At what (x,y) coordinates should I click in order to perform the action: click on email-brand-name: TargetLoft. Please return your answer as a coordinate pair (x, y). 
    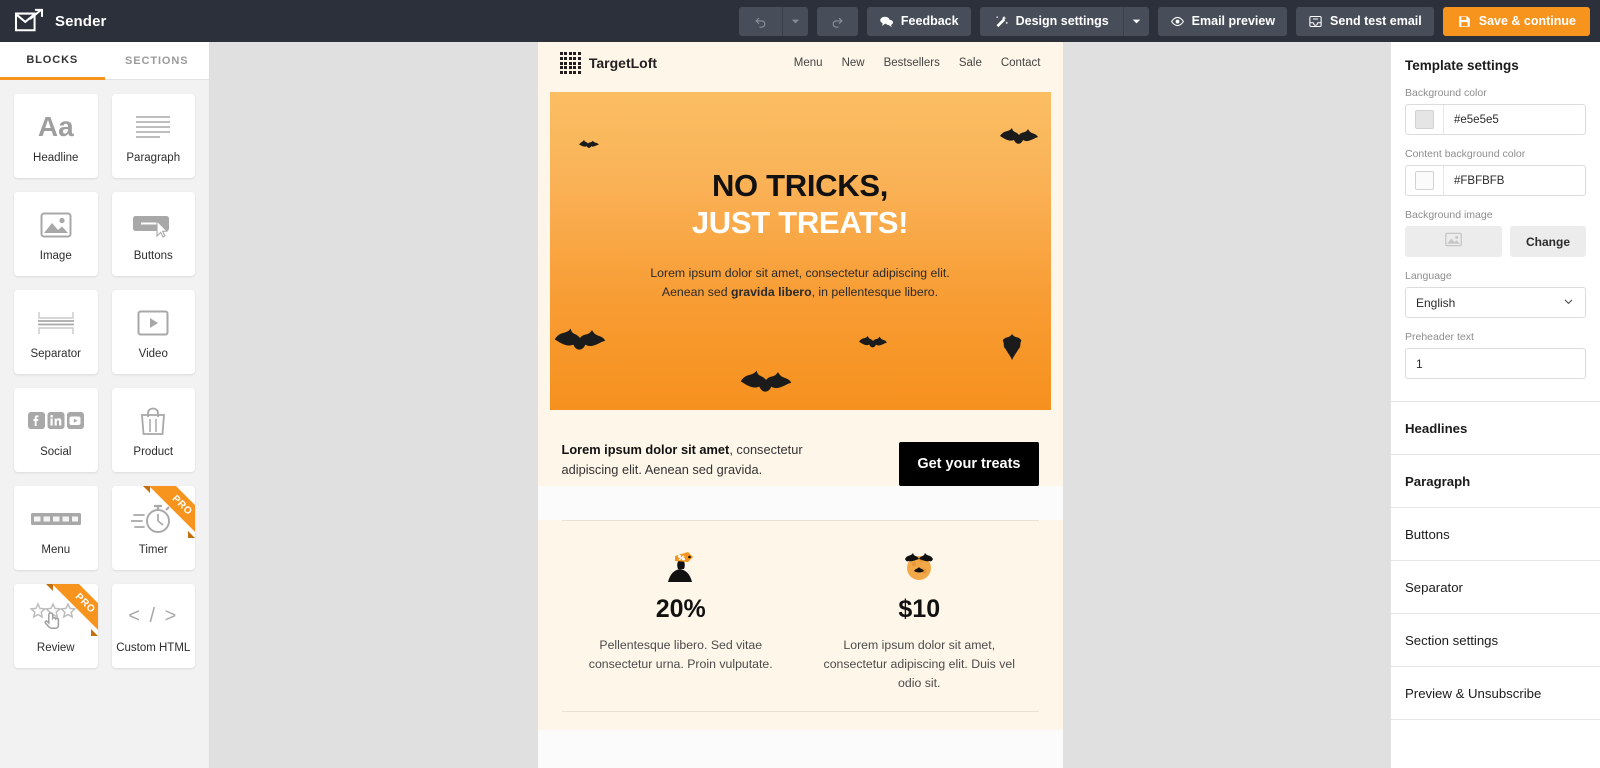
    Looking at the image, I should click on (623, 63).